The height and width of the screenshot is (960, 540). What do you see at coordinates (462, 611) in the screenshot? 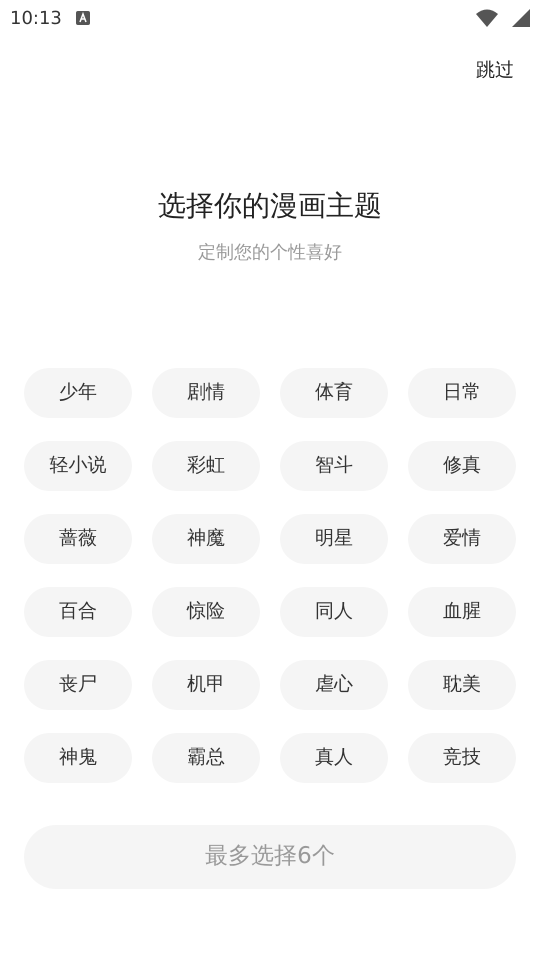
I see `topic-chip: 血腥` at bounding box center [462, 611].